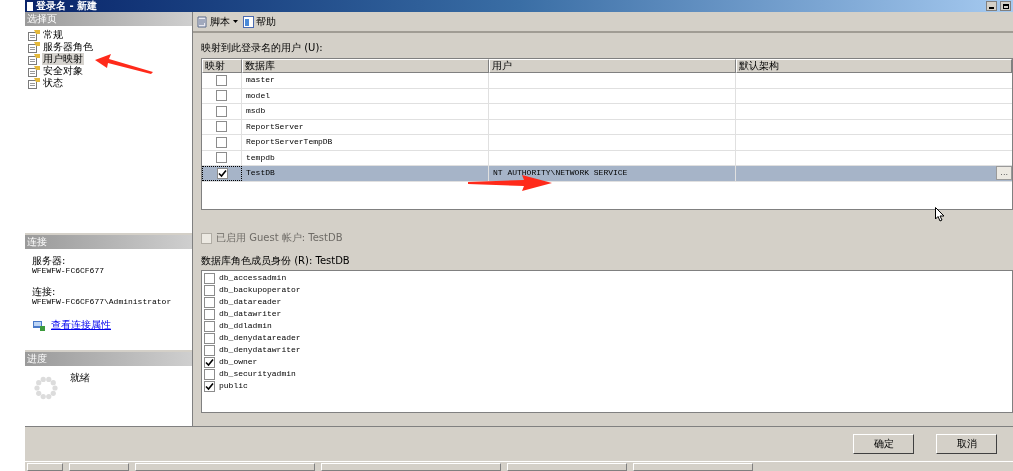 This screenshot has height=471, width=1013. I want to click on table-row: msdb, so click(607, 112).